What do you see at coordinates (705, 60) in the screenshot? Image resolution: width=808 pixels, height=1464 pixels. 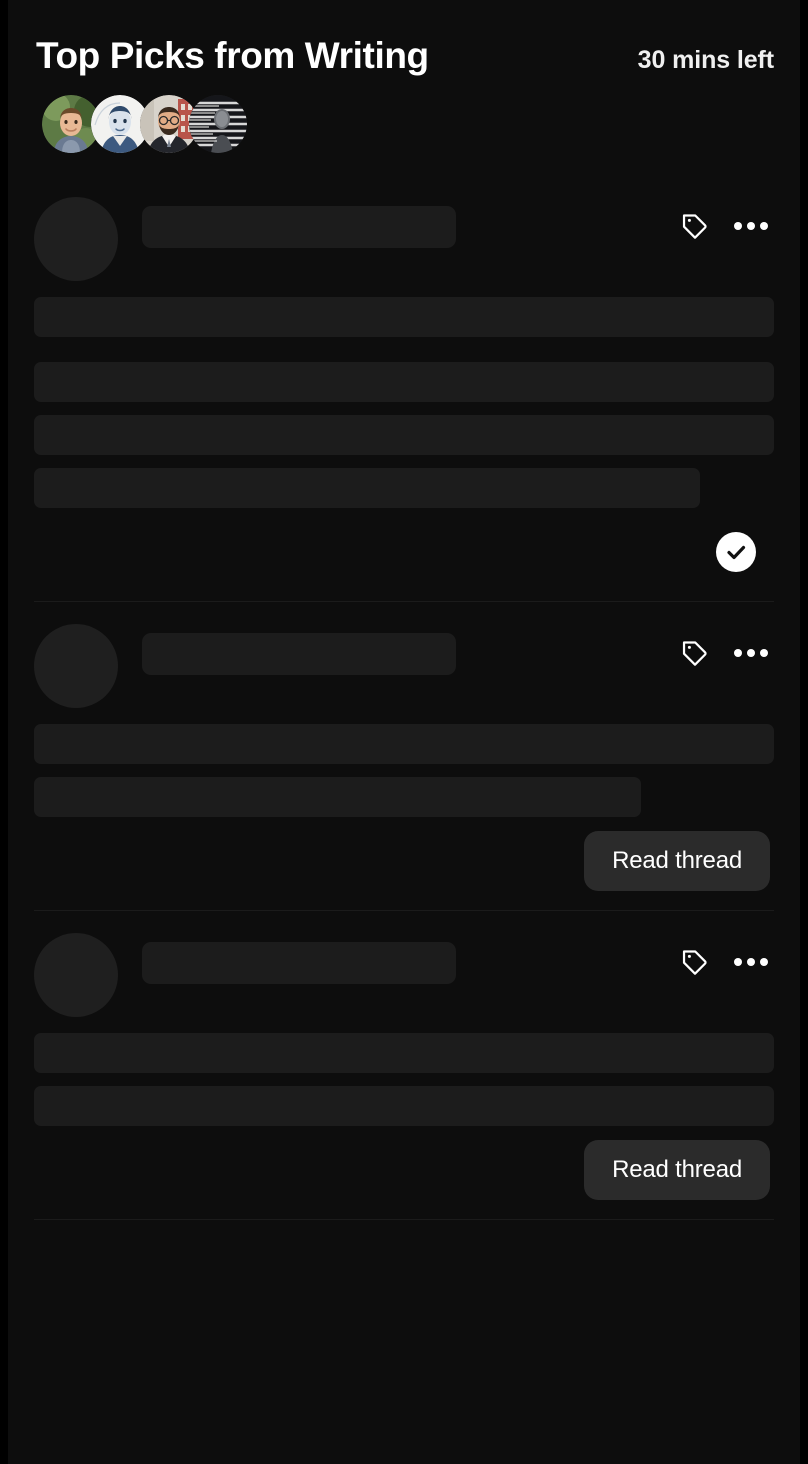 I see `time-left-label: 30 mins left` at bounding box center [705, 60].